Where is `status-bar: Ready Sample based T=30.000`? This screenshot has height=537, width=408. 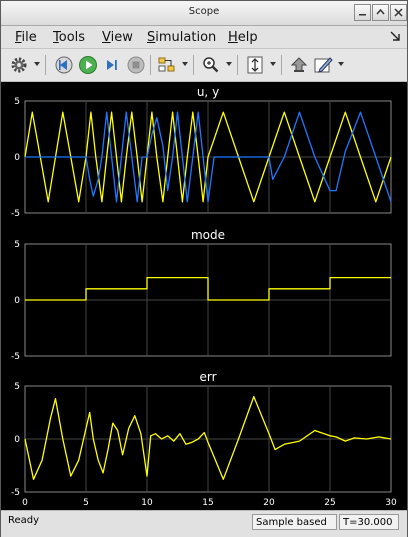 status-bar: Ready Sample based T=30.000 is located at coordinates (204, 523).